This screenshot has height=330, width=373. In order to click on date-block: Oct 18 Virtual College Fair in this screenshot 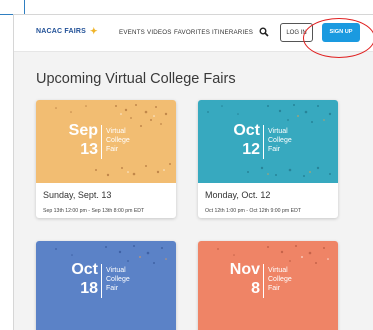, I will do `click(106, 281)`.